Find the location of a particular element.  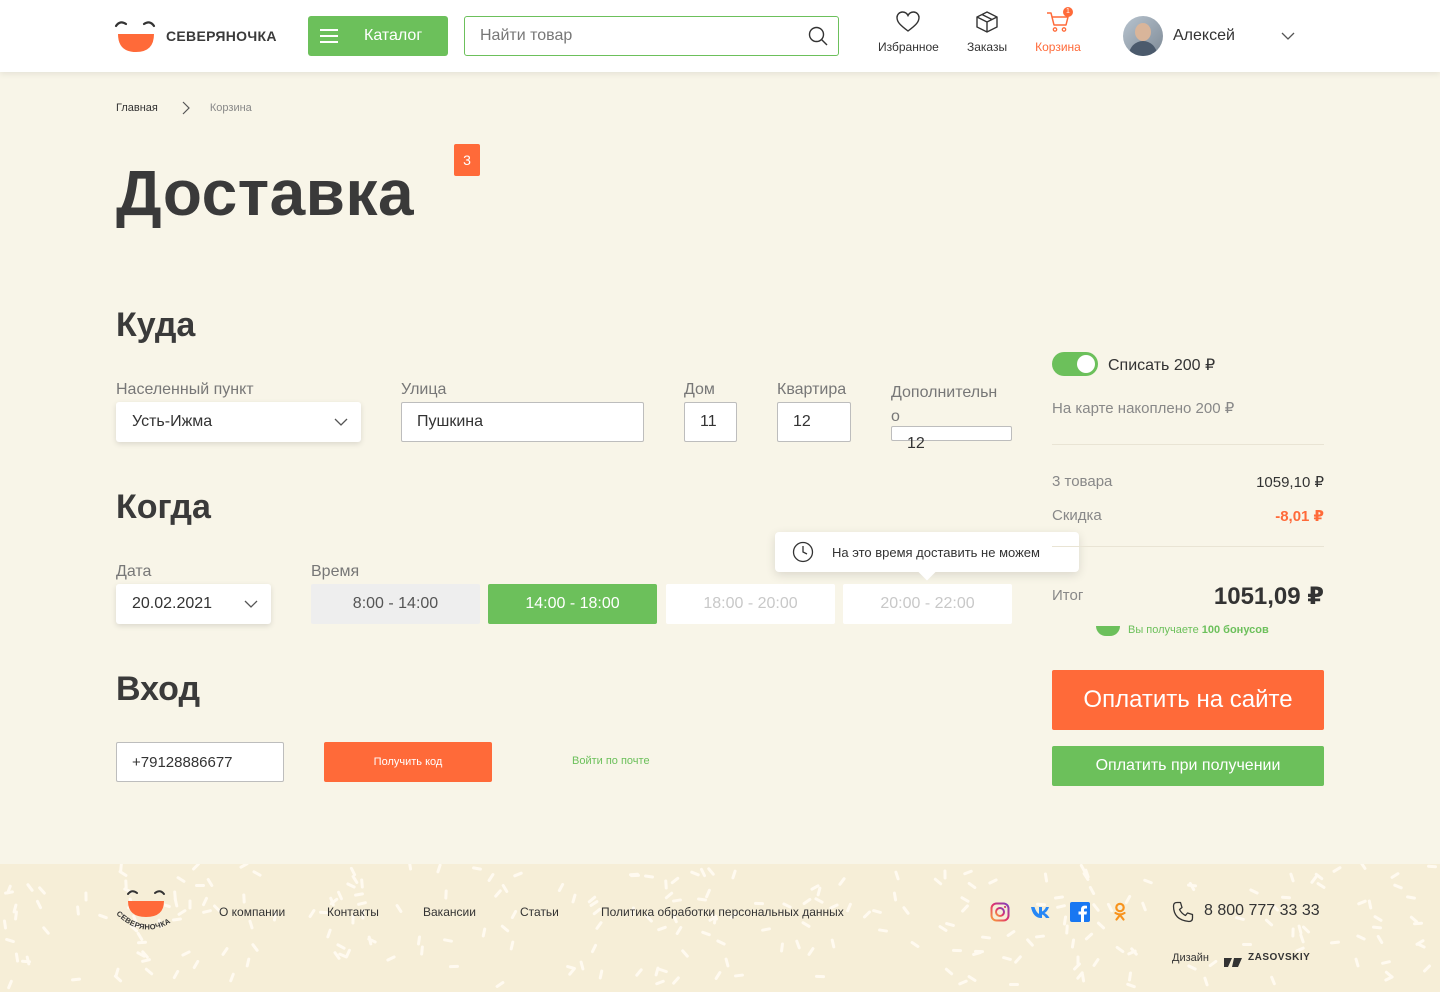

search-icon is located at coordinates (818, 36).